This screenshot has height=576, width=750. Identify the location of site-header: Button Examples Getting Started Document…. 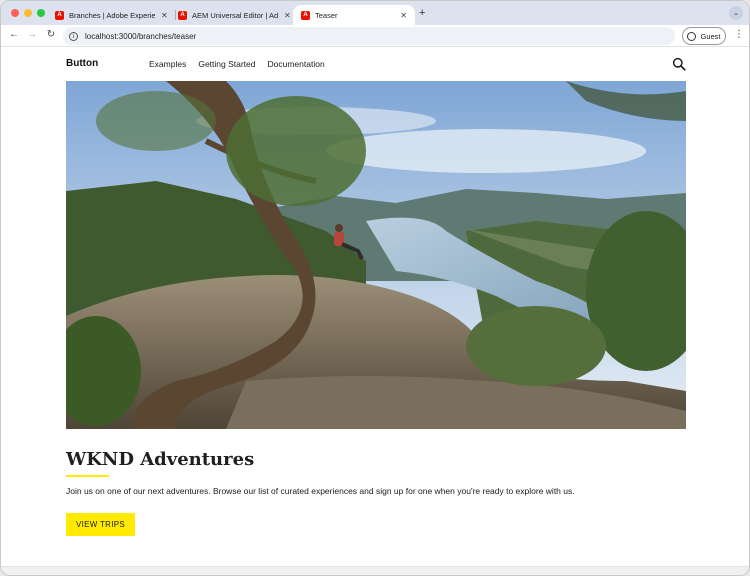
(376, 65).